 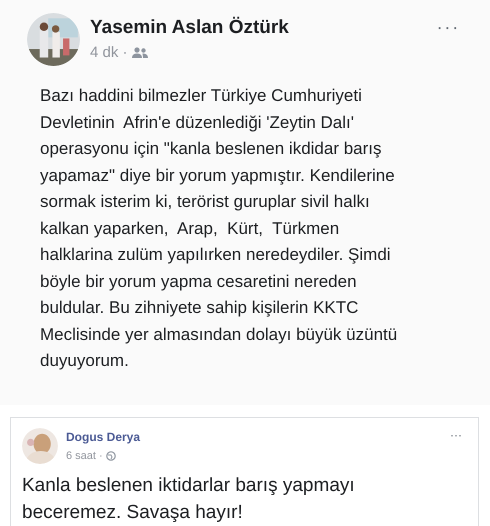 I want to click on globe-icon, so click(x=111, y=455).